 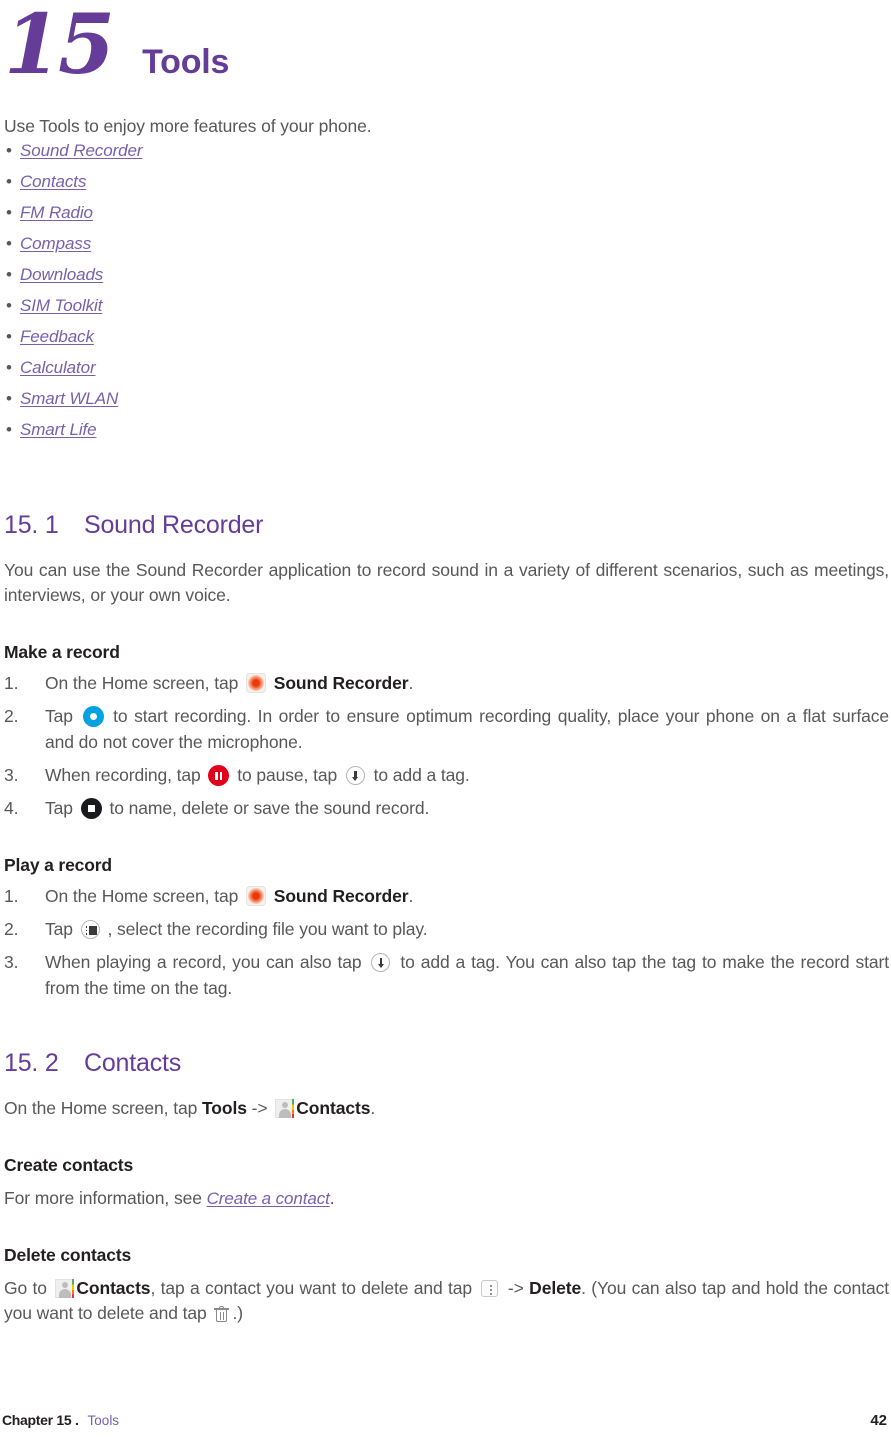 I want to click on list-item: • Smart Life, so click(x=445, y=435).